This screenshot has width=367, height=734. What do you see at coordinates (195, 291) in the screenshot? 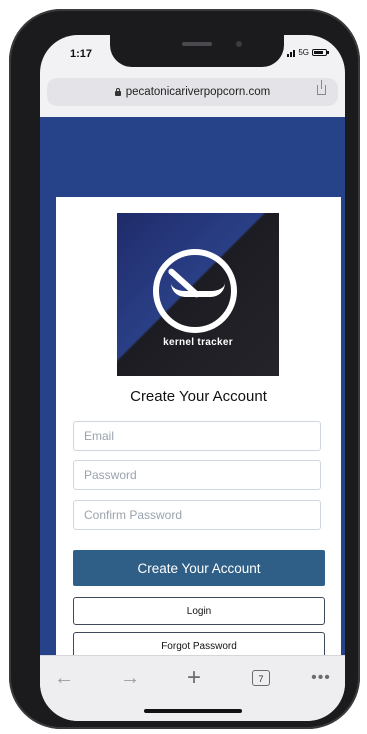
I see `logo-circle` at bounding box center [195, 291].